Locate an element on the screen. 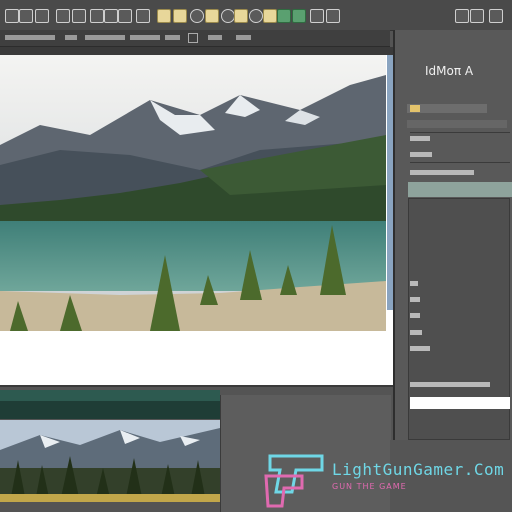 The width and height of the screenshot is (512, 512). option-bar is located at coordinates (195, 38).